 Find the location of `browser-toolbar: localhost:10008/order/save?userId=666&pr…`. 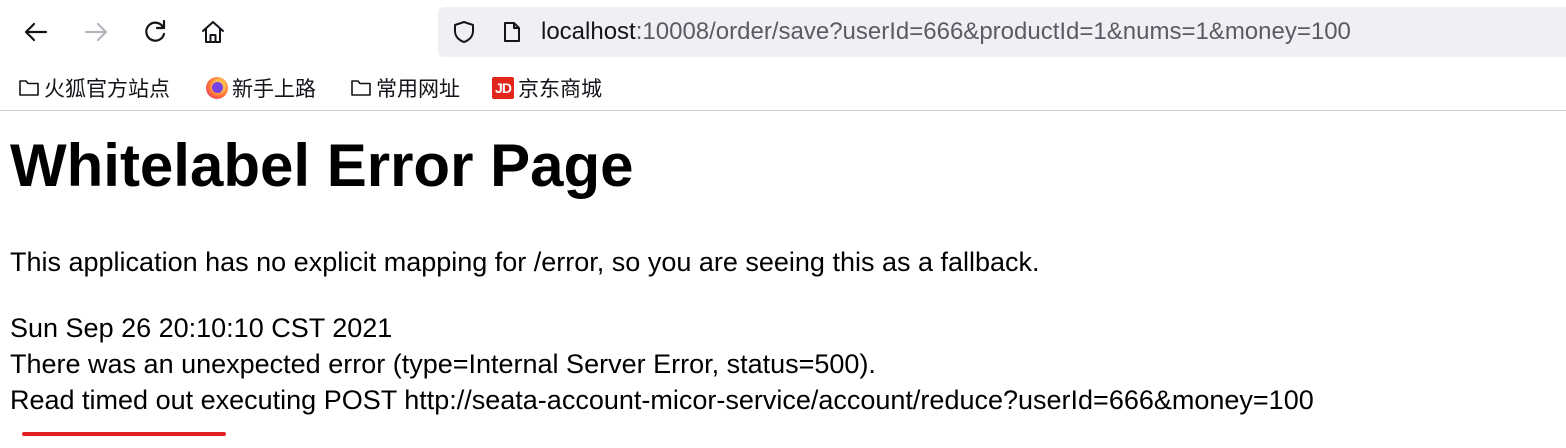

browser-toolbar: localhost:10008/order/save?userId=666&pr… is located at coordinates (783, 33).